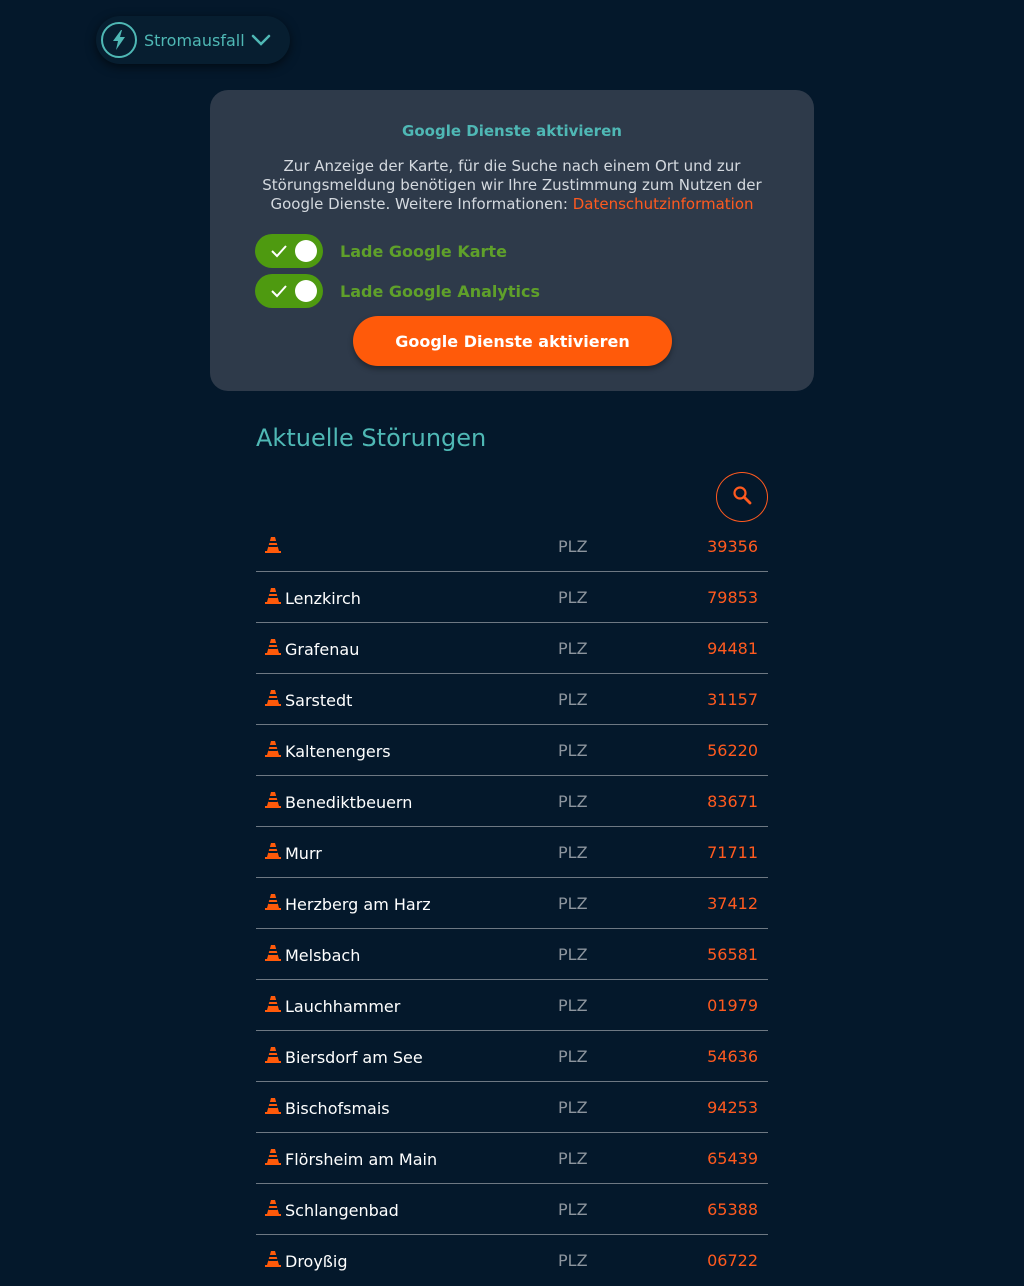 The image size is (1024, 1286). I want to click on toggle-google-analytics, so click(289, 291).